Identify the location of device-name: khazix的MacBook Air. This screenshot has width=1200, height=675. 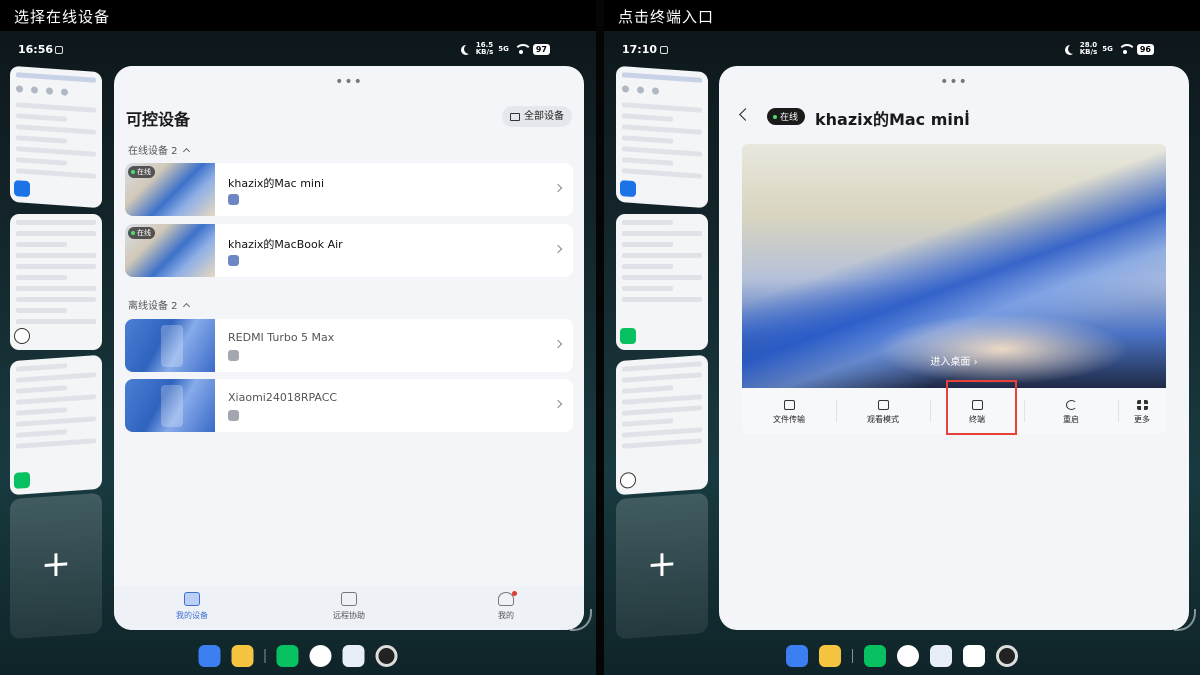
(285, 244).